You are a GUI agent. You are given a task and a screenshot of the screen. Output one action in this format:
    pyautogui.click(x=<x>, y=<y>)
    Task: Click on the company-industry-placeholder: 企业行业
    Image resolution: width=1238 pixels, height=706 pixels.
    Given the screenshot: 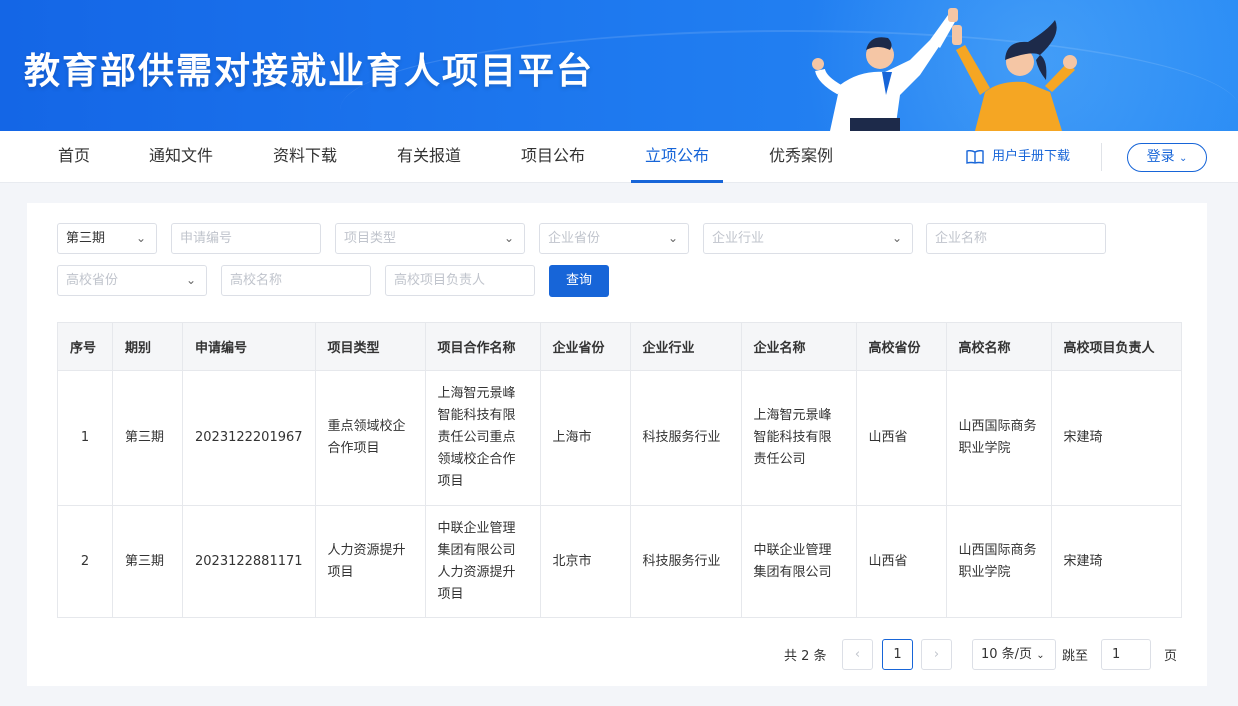 What is the action you would take?
    pyautogui.click(x=738, y=238)
    